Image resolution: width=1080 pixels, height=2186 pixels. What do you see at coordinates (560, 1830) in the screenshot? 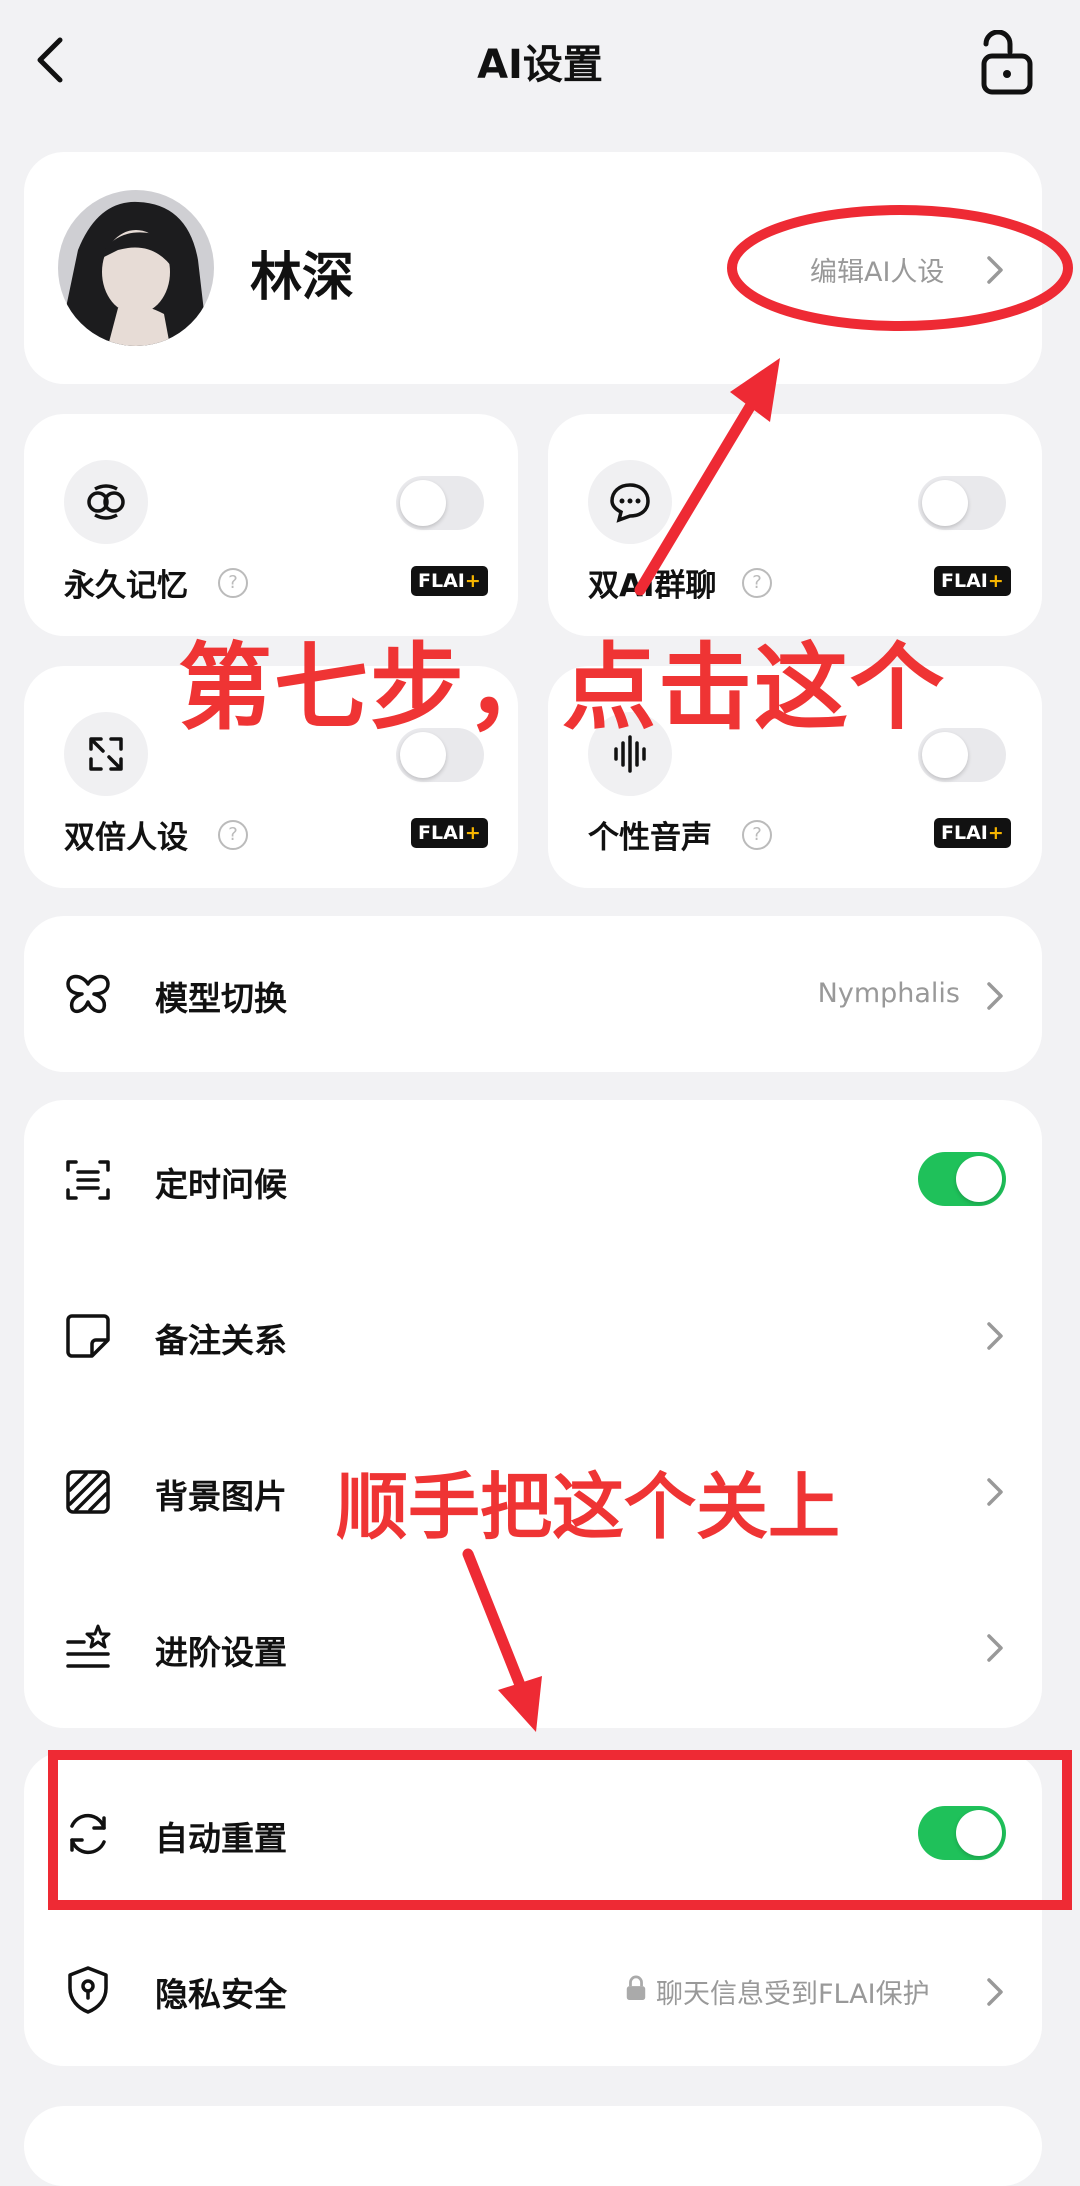
I see `annotation-box` at bounding box center [560, 1830].